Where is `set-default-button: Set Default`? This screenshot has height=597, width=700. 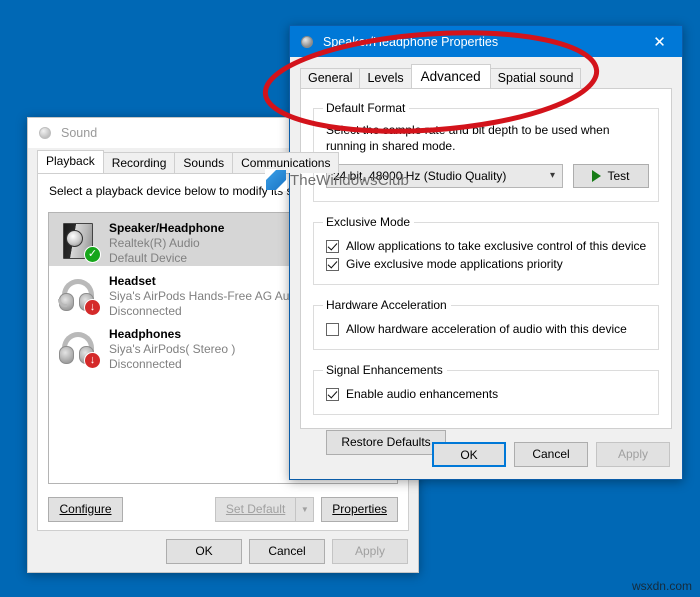
set-default-button: Set Default is located at coordinates (255, 509).